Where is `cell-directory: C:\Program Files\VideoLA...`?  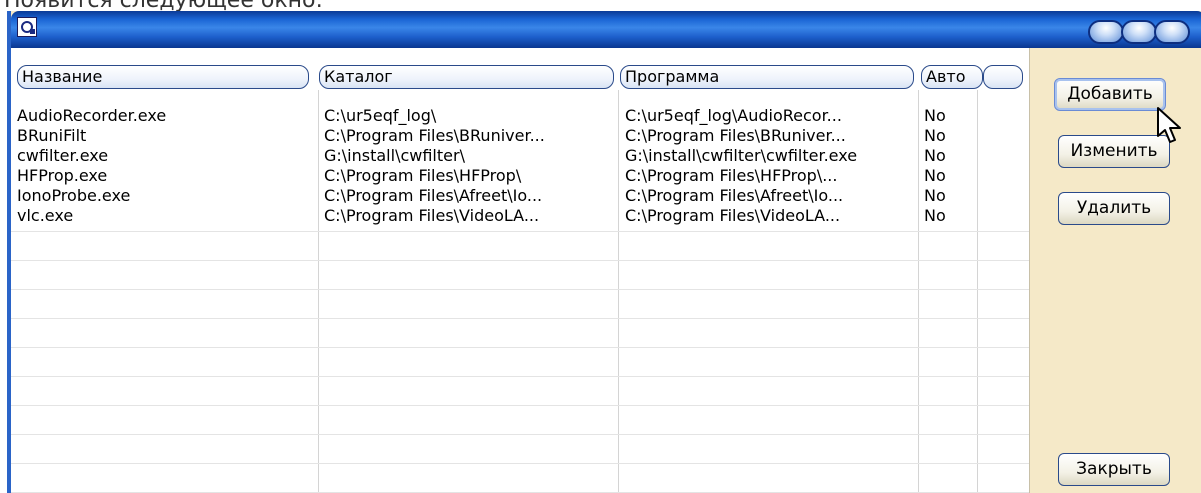 cell-directory: C:\Program Files\VideoLA... is located at coordinates (432, 215).